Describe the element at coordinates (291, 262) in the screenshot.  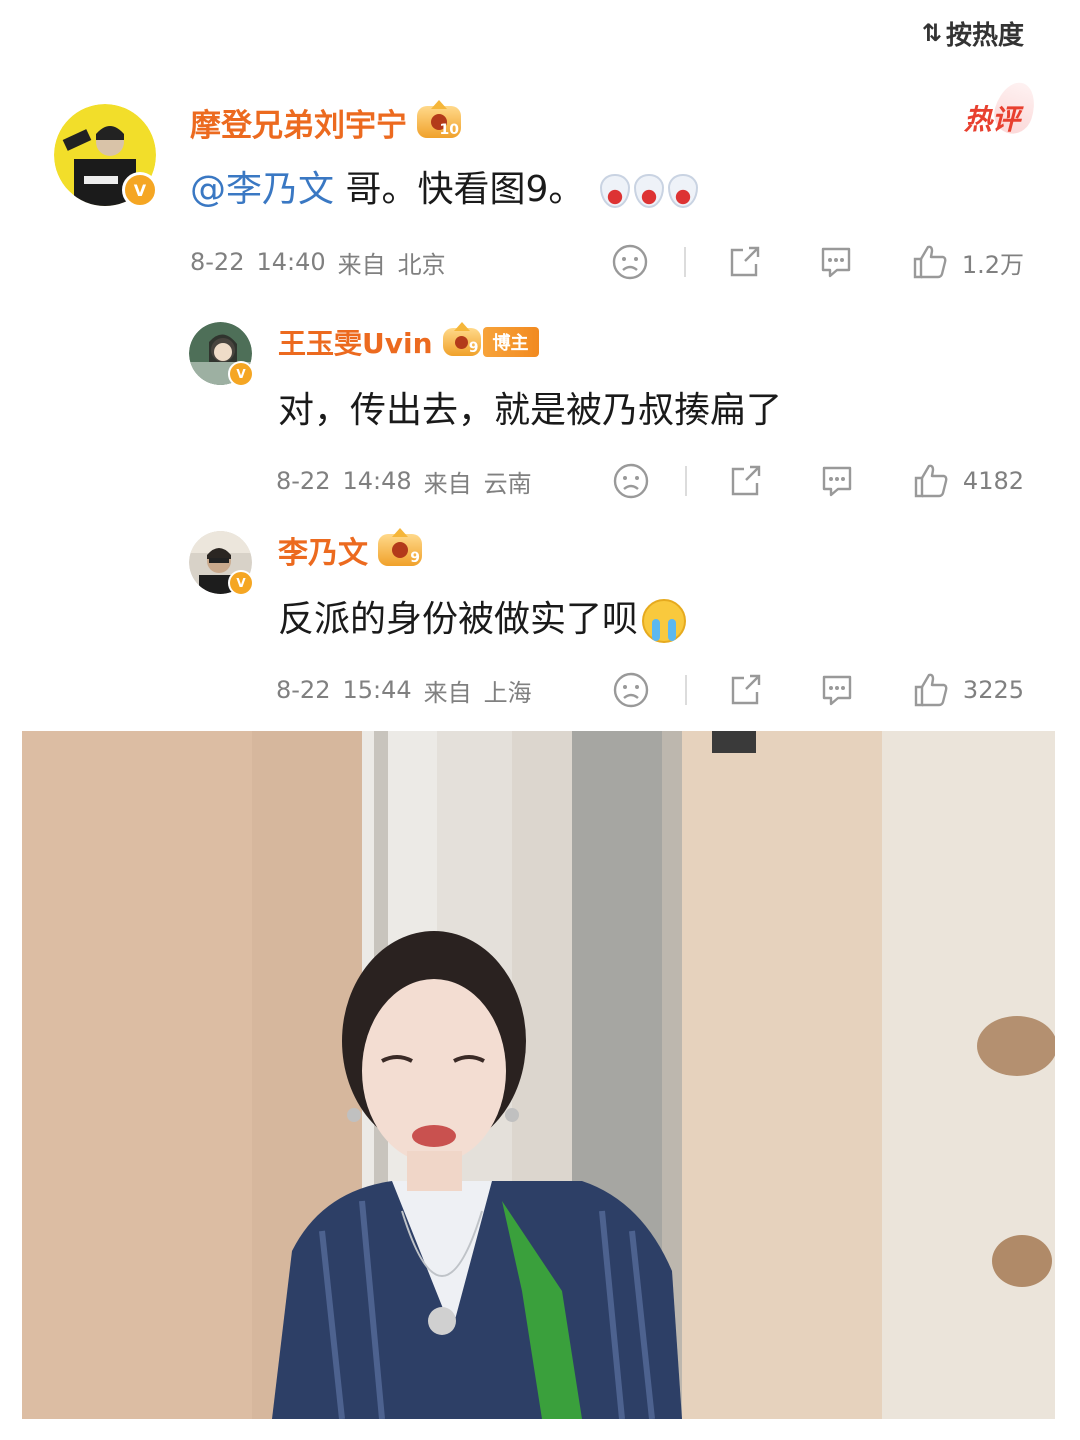
I see `comment-time: 14:40` at that location.